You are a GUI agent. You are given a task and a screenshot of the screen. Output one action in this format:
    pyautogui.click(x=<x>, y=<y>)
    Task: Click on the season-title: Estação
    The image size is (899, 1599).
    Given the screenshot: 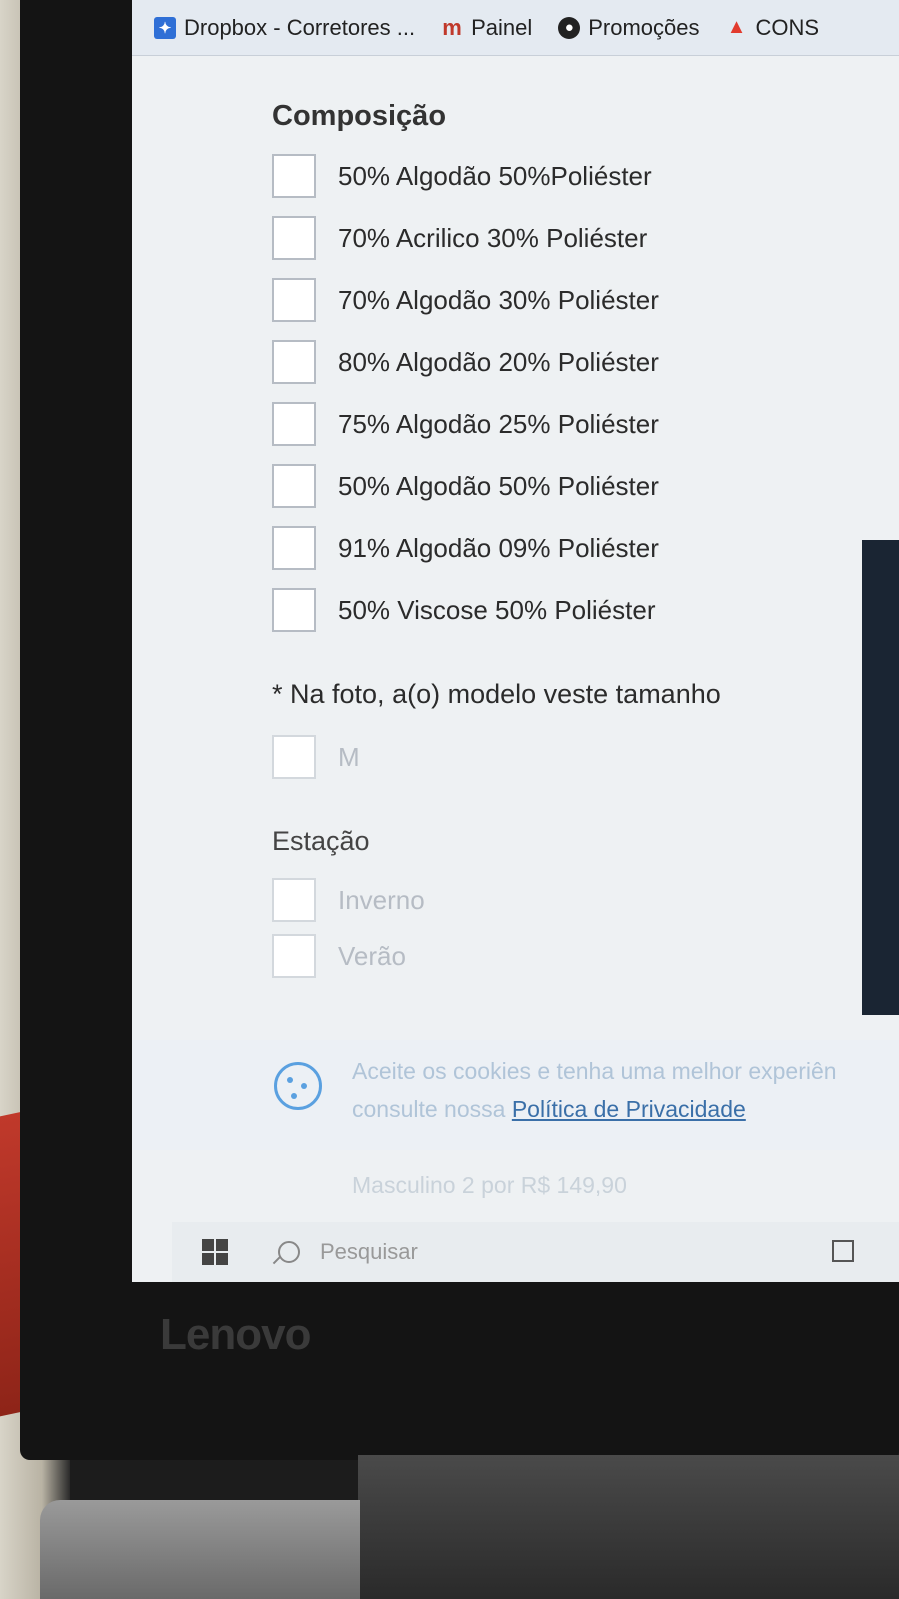 What is the action you would take?
    pyautogui.click(x=321, y=841)
    